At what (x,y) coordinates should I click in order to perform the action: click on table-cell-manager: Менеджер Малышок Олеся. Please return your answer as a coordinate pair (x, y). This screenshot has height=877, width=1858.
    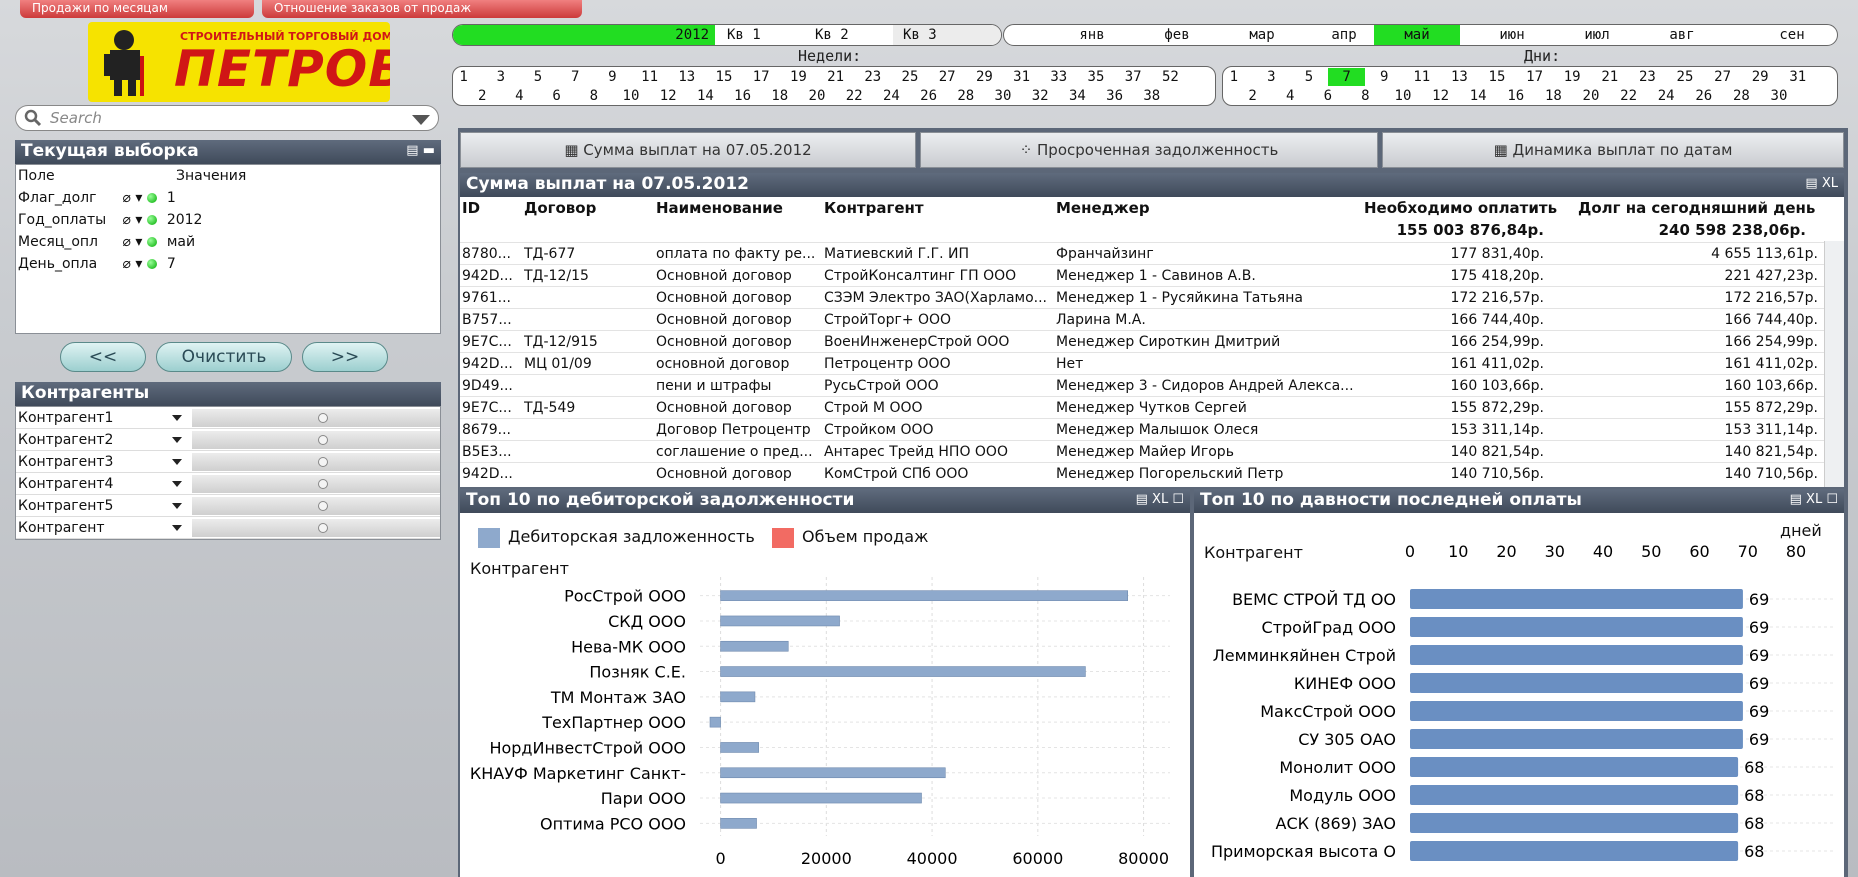
    Looking at the image, I should click on (1208, 430).